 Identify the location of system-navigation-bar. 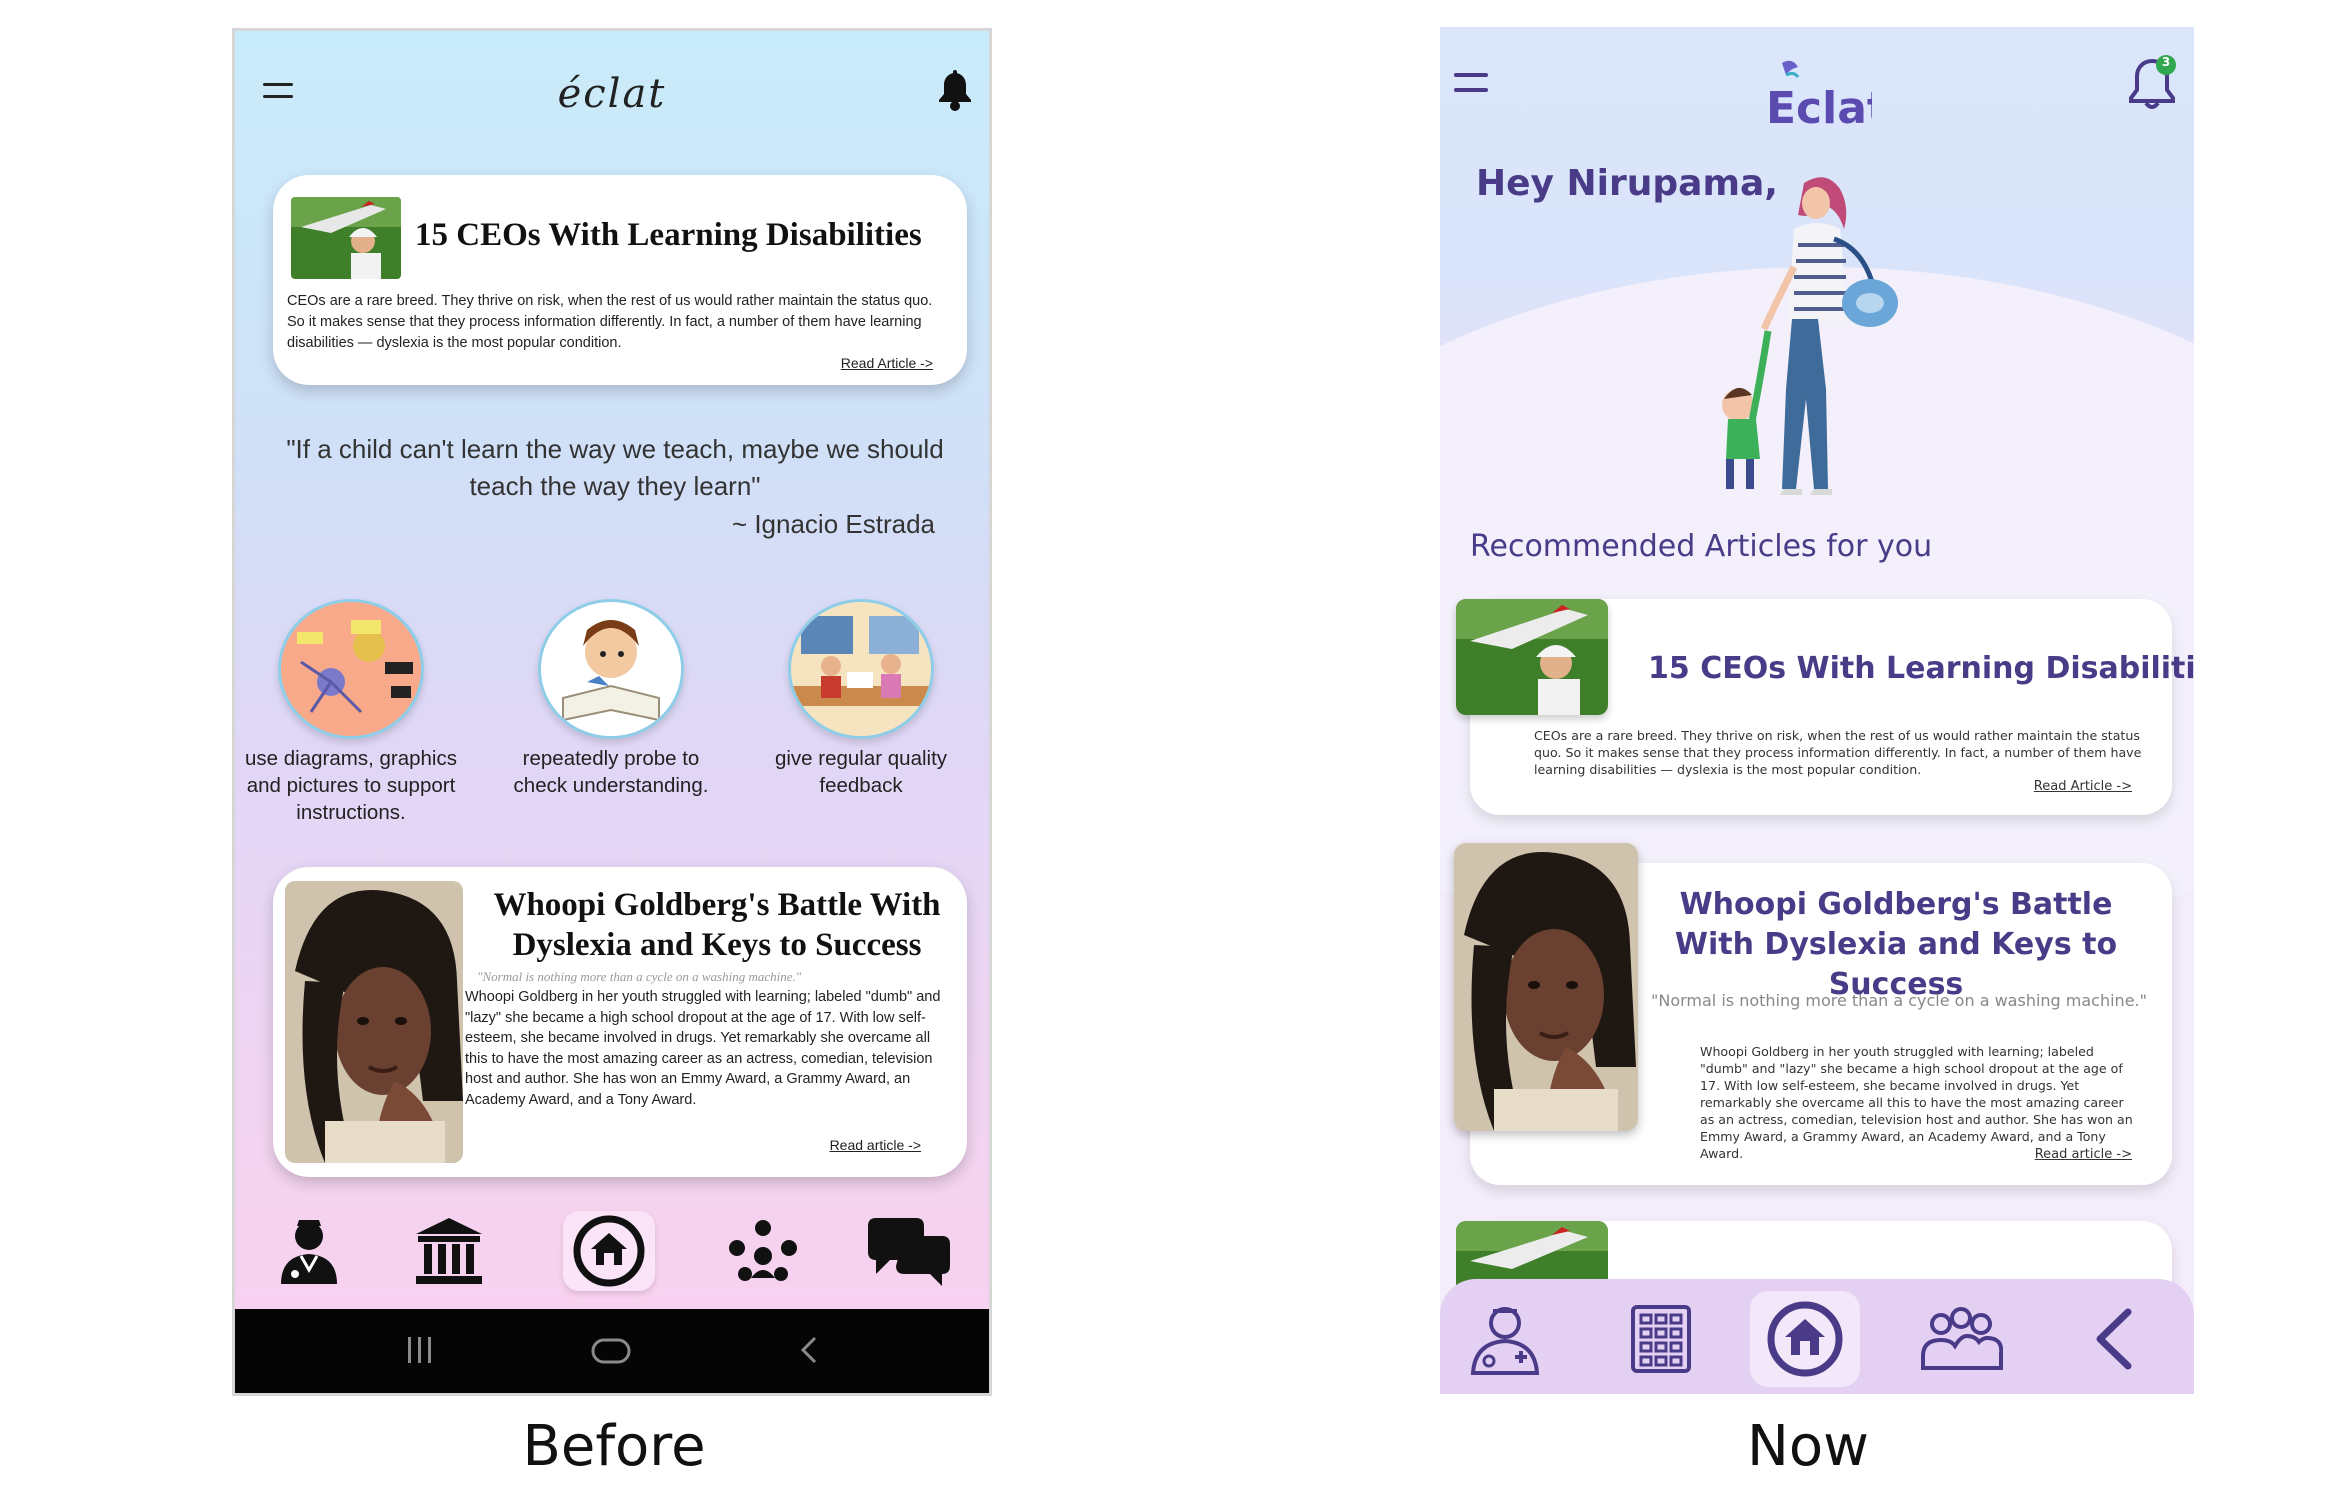
(612, 1351).